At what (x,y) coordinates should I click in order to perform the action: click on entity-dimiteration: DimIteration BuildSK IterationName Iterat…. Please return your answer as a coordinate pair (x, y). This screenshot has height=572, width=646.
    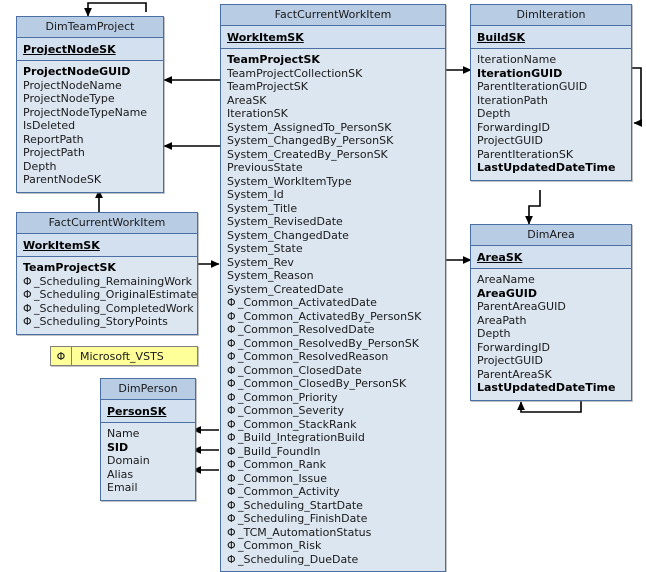
    Looking at the image, I should click on (551, 92).